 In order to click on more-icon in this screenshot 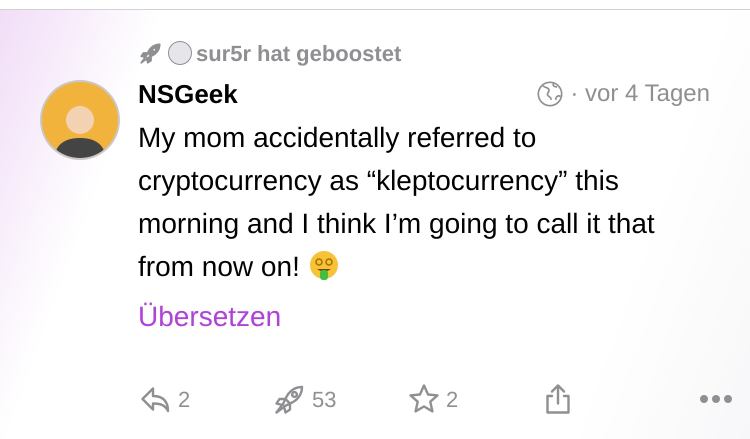, I will do `click(716, 399)`.